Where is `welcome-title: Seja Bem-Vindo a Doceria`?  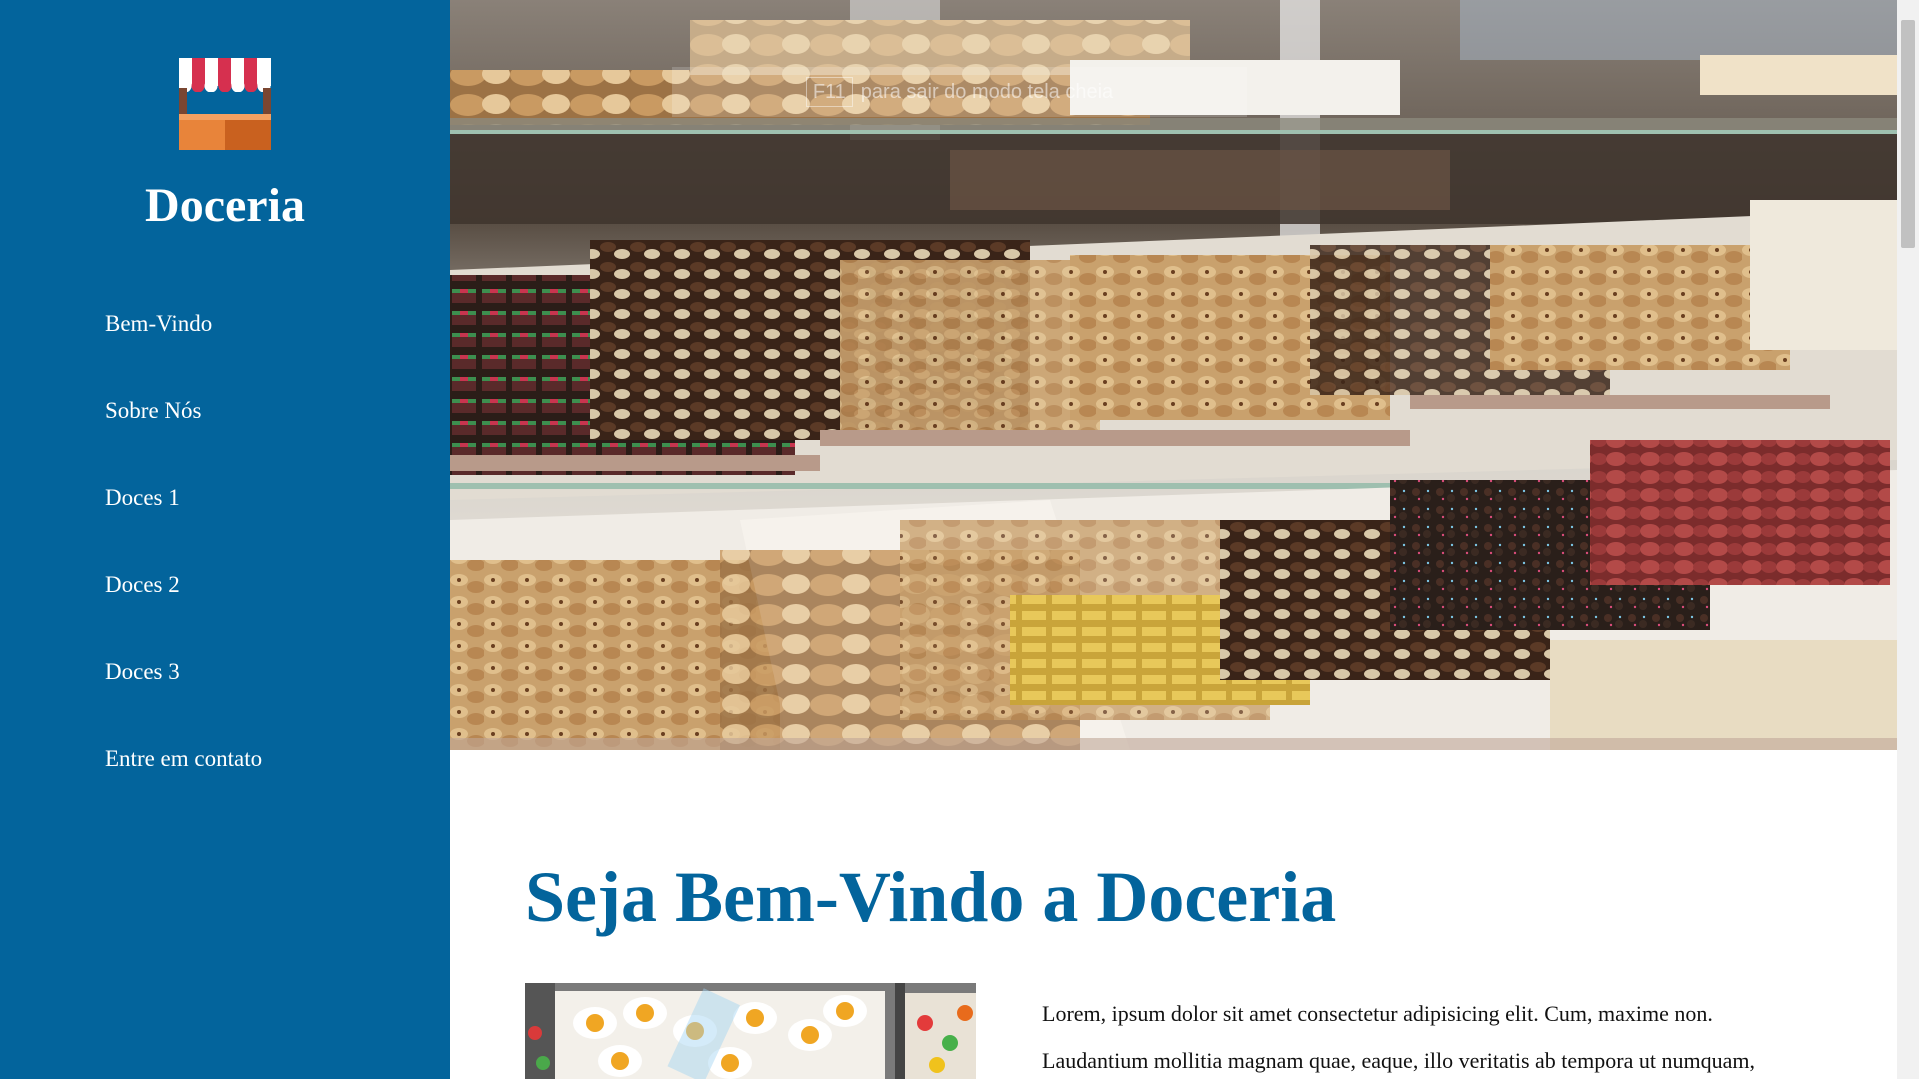
welcome-title: Seja Bem-Vindo a Doceria is located at coordinates (931, 897).